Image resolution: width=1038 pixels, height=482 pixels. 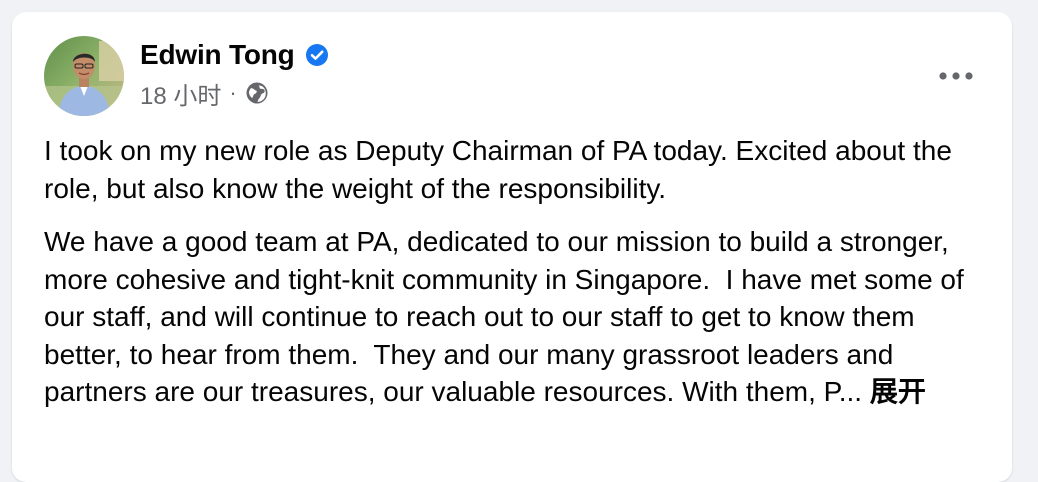 I want to click on author-name-row: Edwin Tong, so click(x=234, y=55).